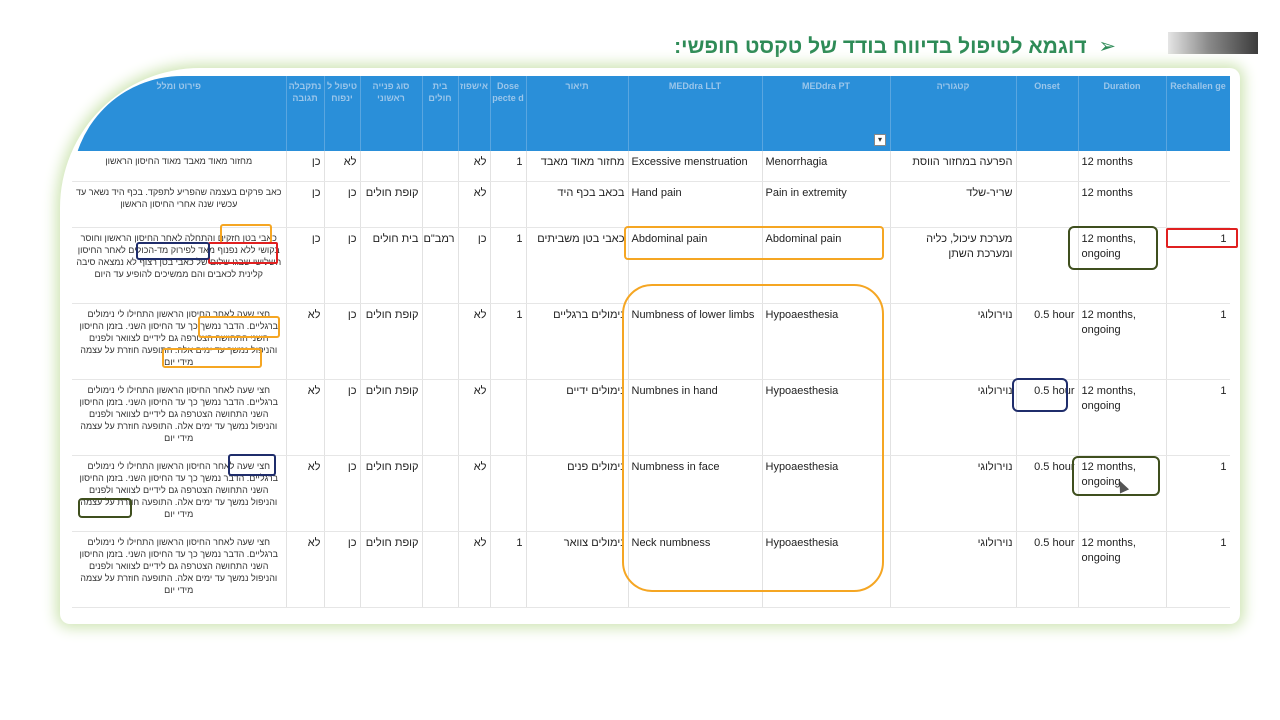  I want to click on column-header: בית חולים, so click(440, 113).